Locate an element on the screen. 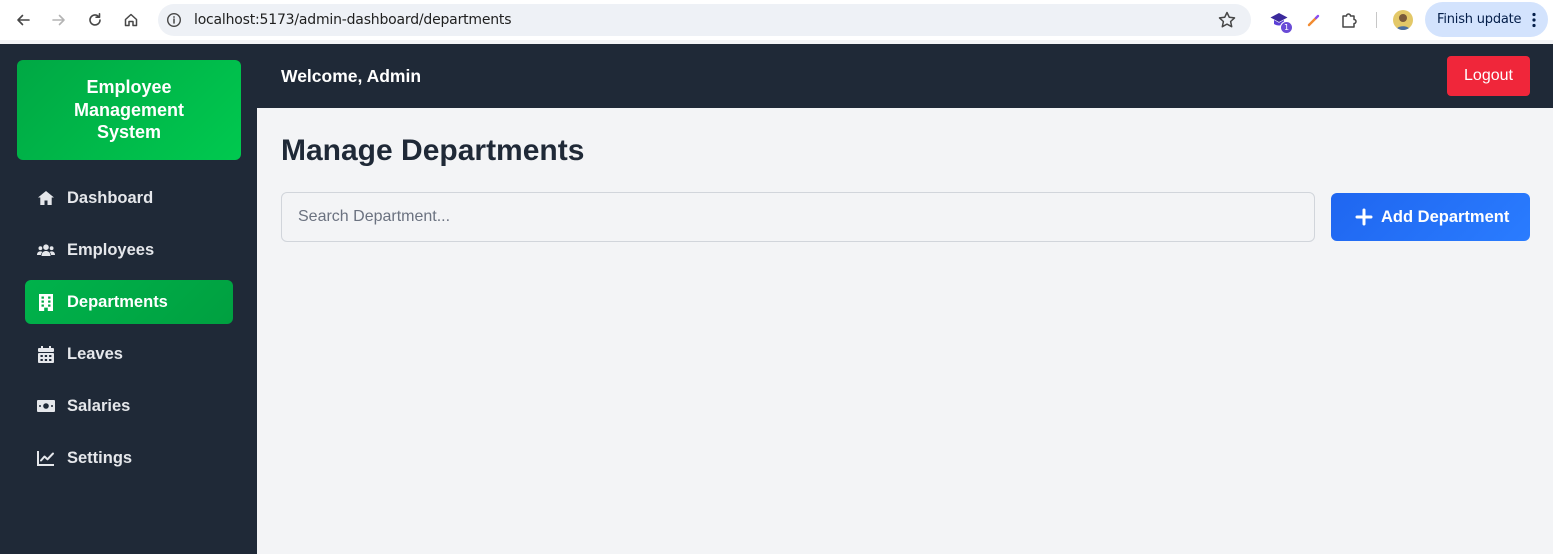 The width and height of the screenshot is (1553, 554). home-button is located at coordinates (131, 20).